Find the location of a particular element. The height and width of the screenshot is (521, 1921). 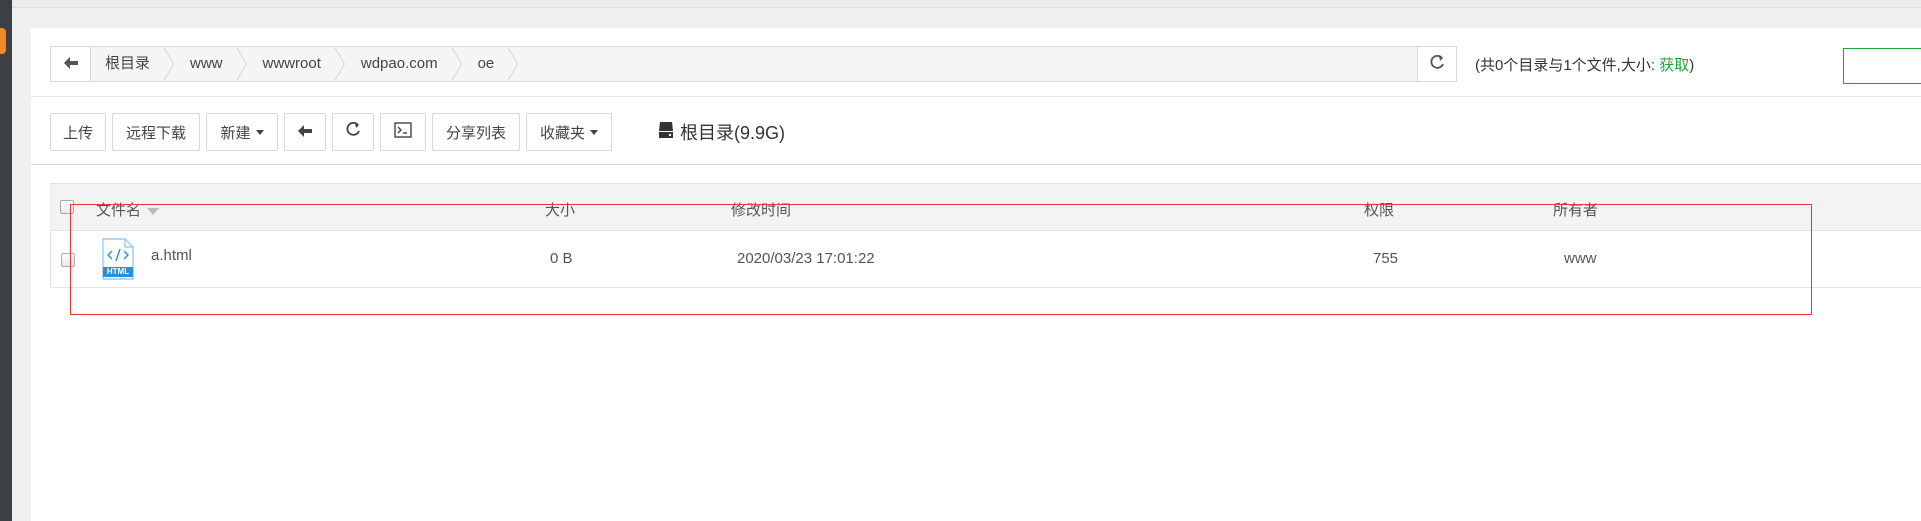

refresh-button is located at coordinates (353, 132).